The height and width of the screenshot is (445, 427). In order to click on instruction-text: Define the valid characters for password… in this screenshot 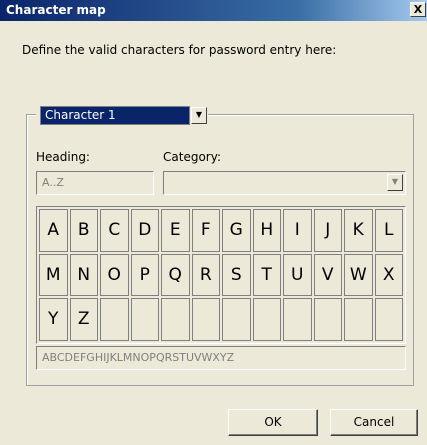, I will do `click(179, 50)`.